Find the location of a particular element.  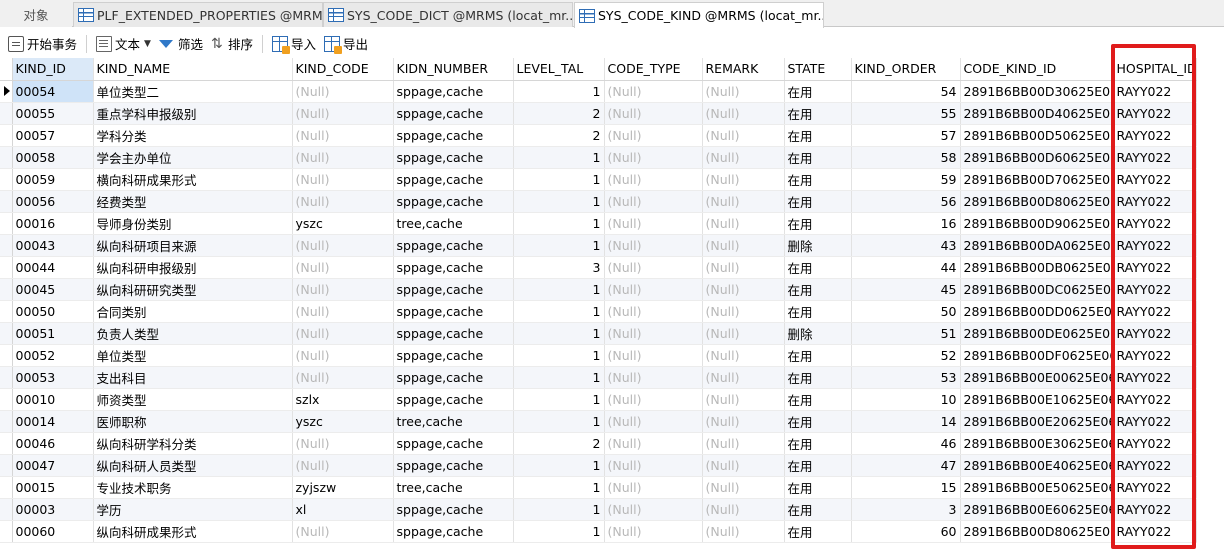

table-cell: 2891B6BB00E50625E0654 is located at coordinates (1037, 487).